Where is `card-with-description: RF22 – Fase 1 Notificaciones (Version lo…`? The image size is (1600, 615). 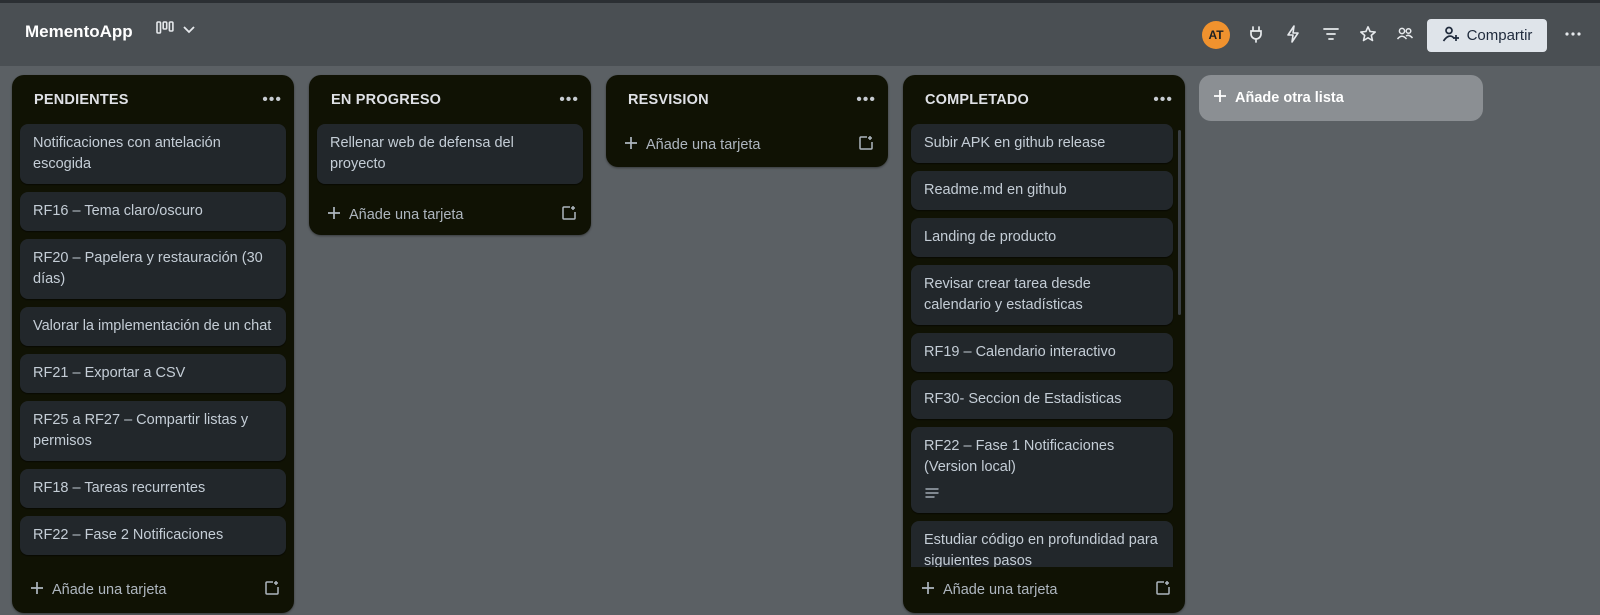
card-with-description: RF22 – Fase 1 Notificaciones (Version lo… is located at coordinates (1042, 470).